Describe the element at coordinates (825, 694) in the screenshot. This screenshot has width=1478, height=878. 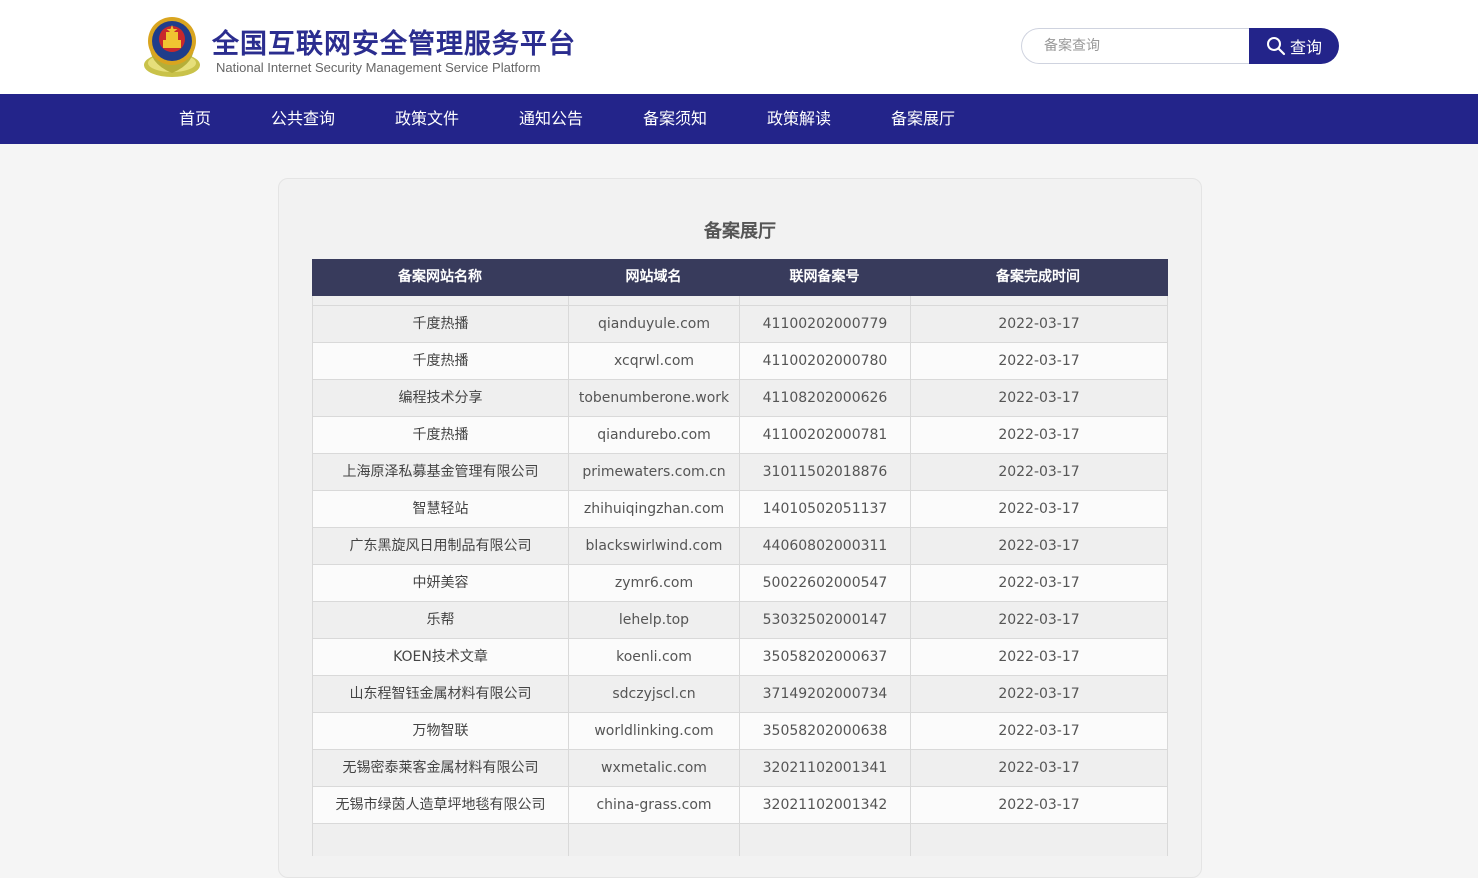
I see `filing-number-cell: 37149202000734` at that location.